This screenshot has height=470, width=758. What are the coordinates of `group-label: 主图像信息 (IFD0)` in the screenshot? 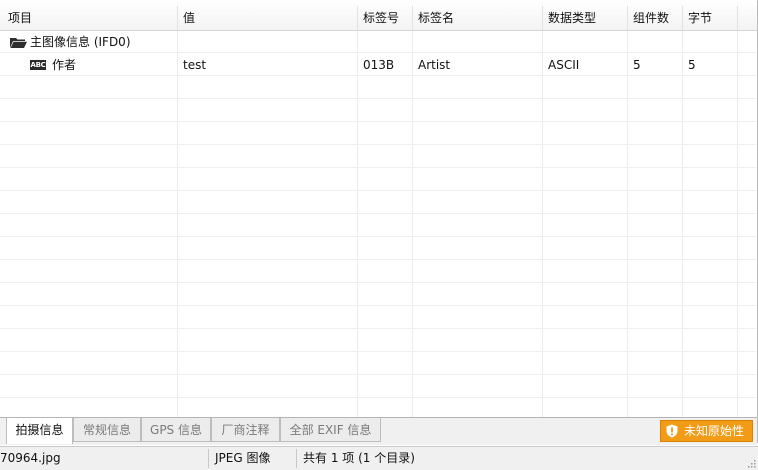 It's located at (80, 42).